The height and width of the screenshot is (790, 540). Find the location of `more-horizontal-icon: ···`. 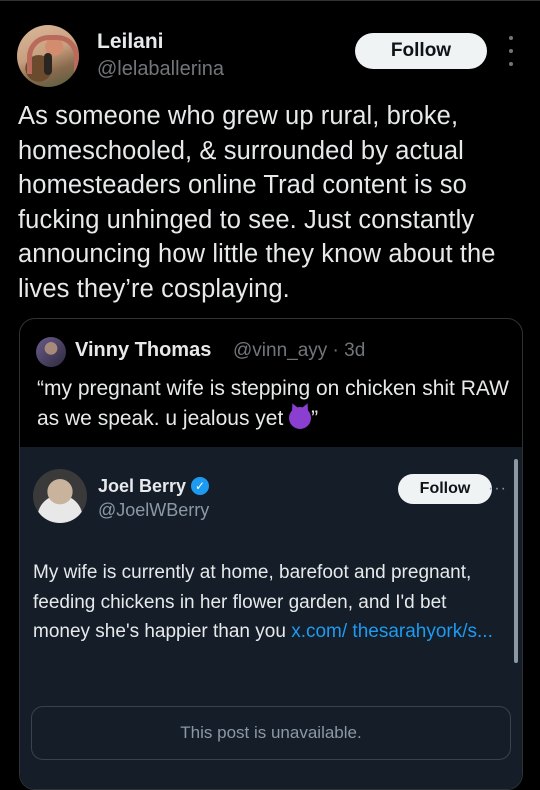

more-horizontal-icon: ··· is located at coordinates (497, 489).